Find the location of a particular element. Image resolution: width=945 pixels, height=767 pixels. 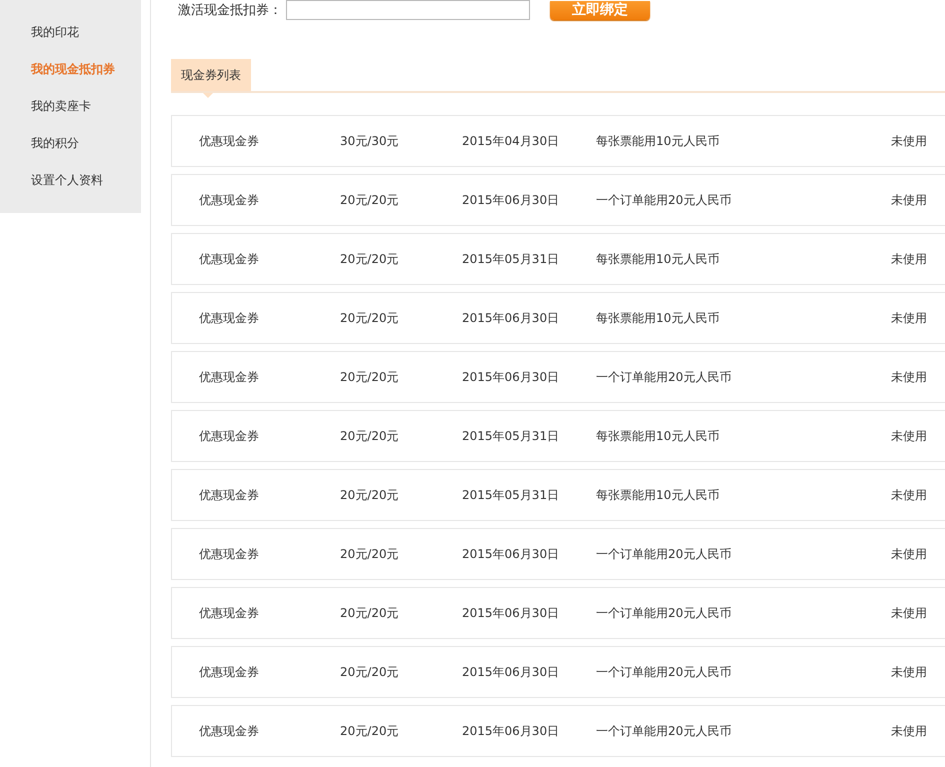

coupon-amount: 30元/30元 is located at coordinates (370, 141).